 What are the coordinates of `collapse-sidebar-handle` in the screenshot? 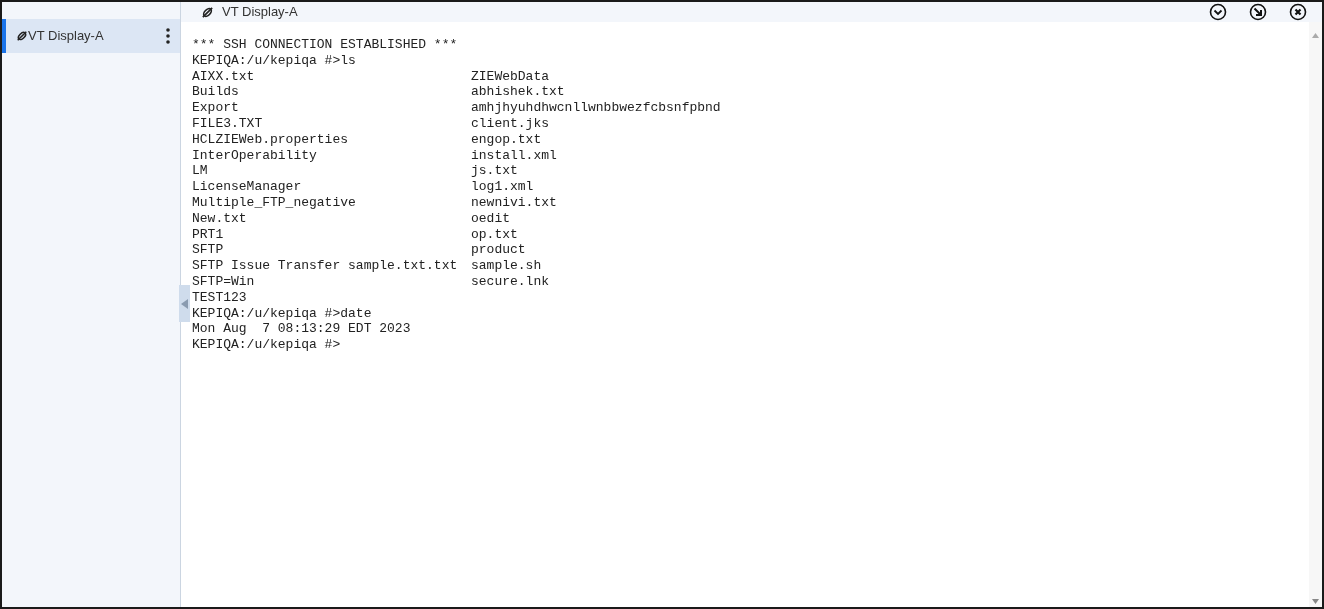 It's located at (184, 303).